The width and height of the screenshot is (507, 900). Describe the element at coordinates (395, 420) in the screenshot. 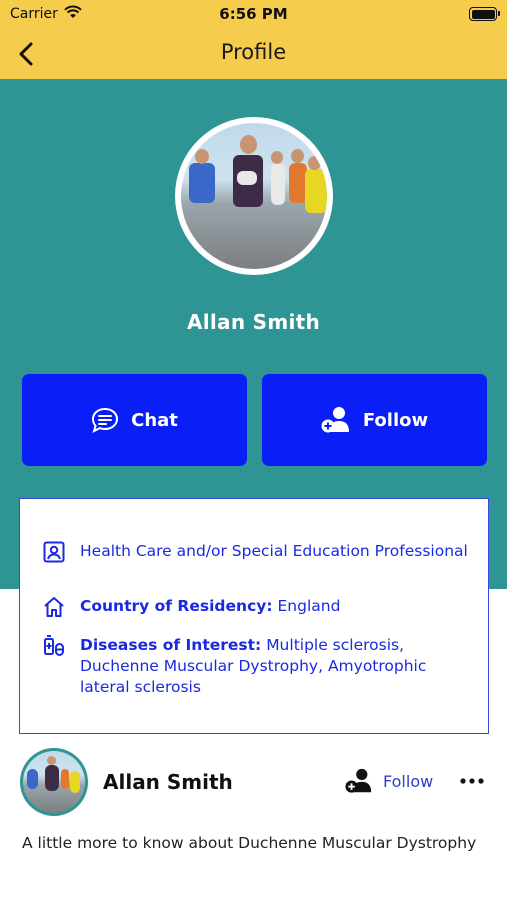

I see `follow-button-label: Follow` at that location.